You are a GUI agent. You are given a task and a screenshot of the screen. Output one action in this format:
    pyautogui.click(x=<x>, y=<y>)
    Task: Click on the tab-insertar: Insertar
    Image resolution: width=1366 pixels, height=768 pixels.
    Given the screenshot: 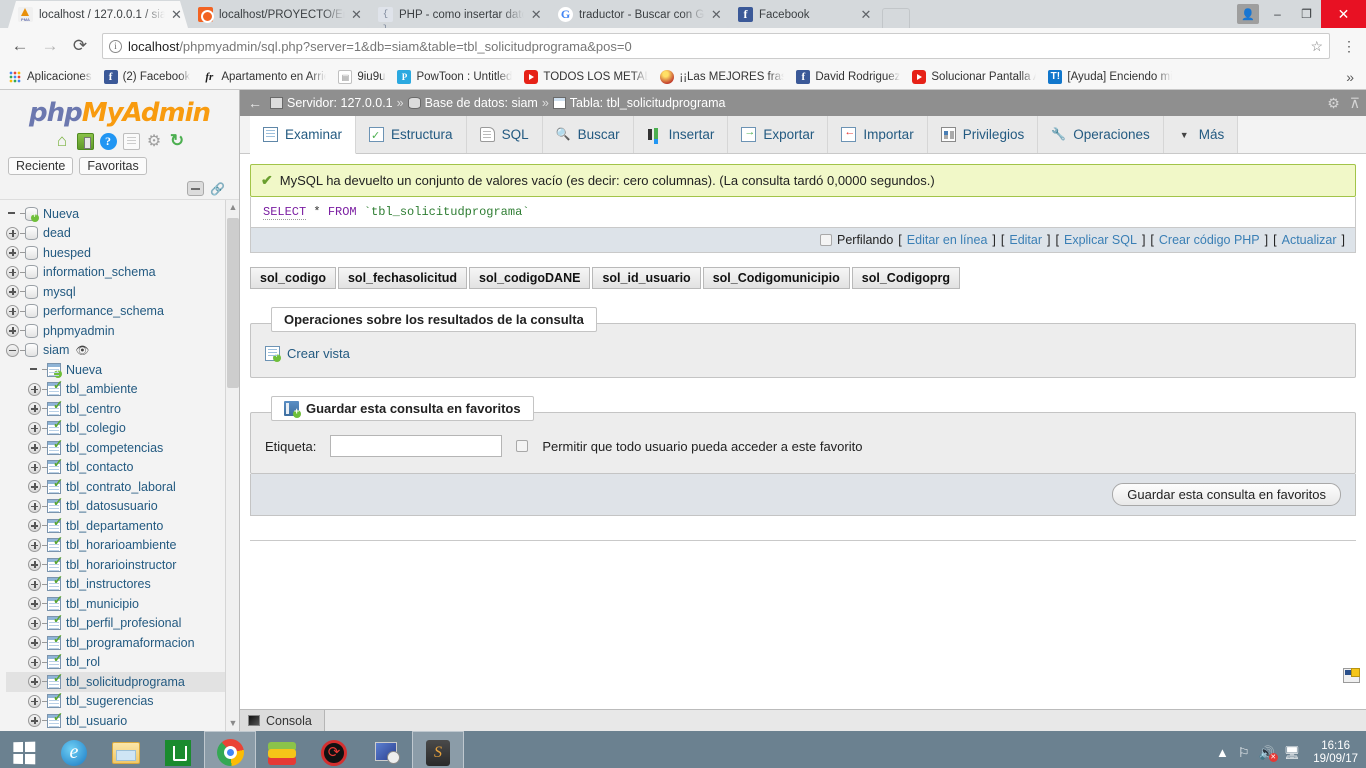 What is the action you would take?
    pyautogui.click(x=681, y=134)
    